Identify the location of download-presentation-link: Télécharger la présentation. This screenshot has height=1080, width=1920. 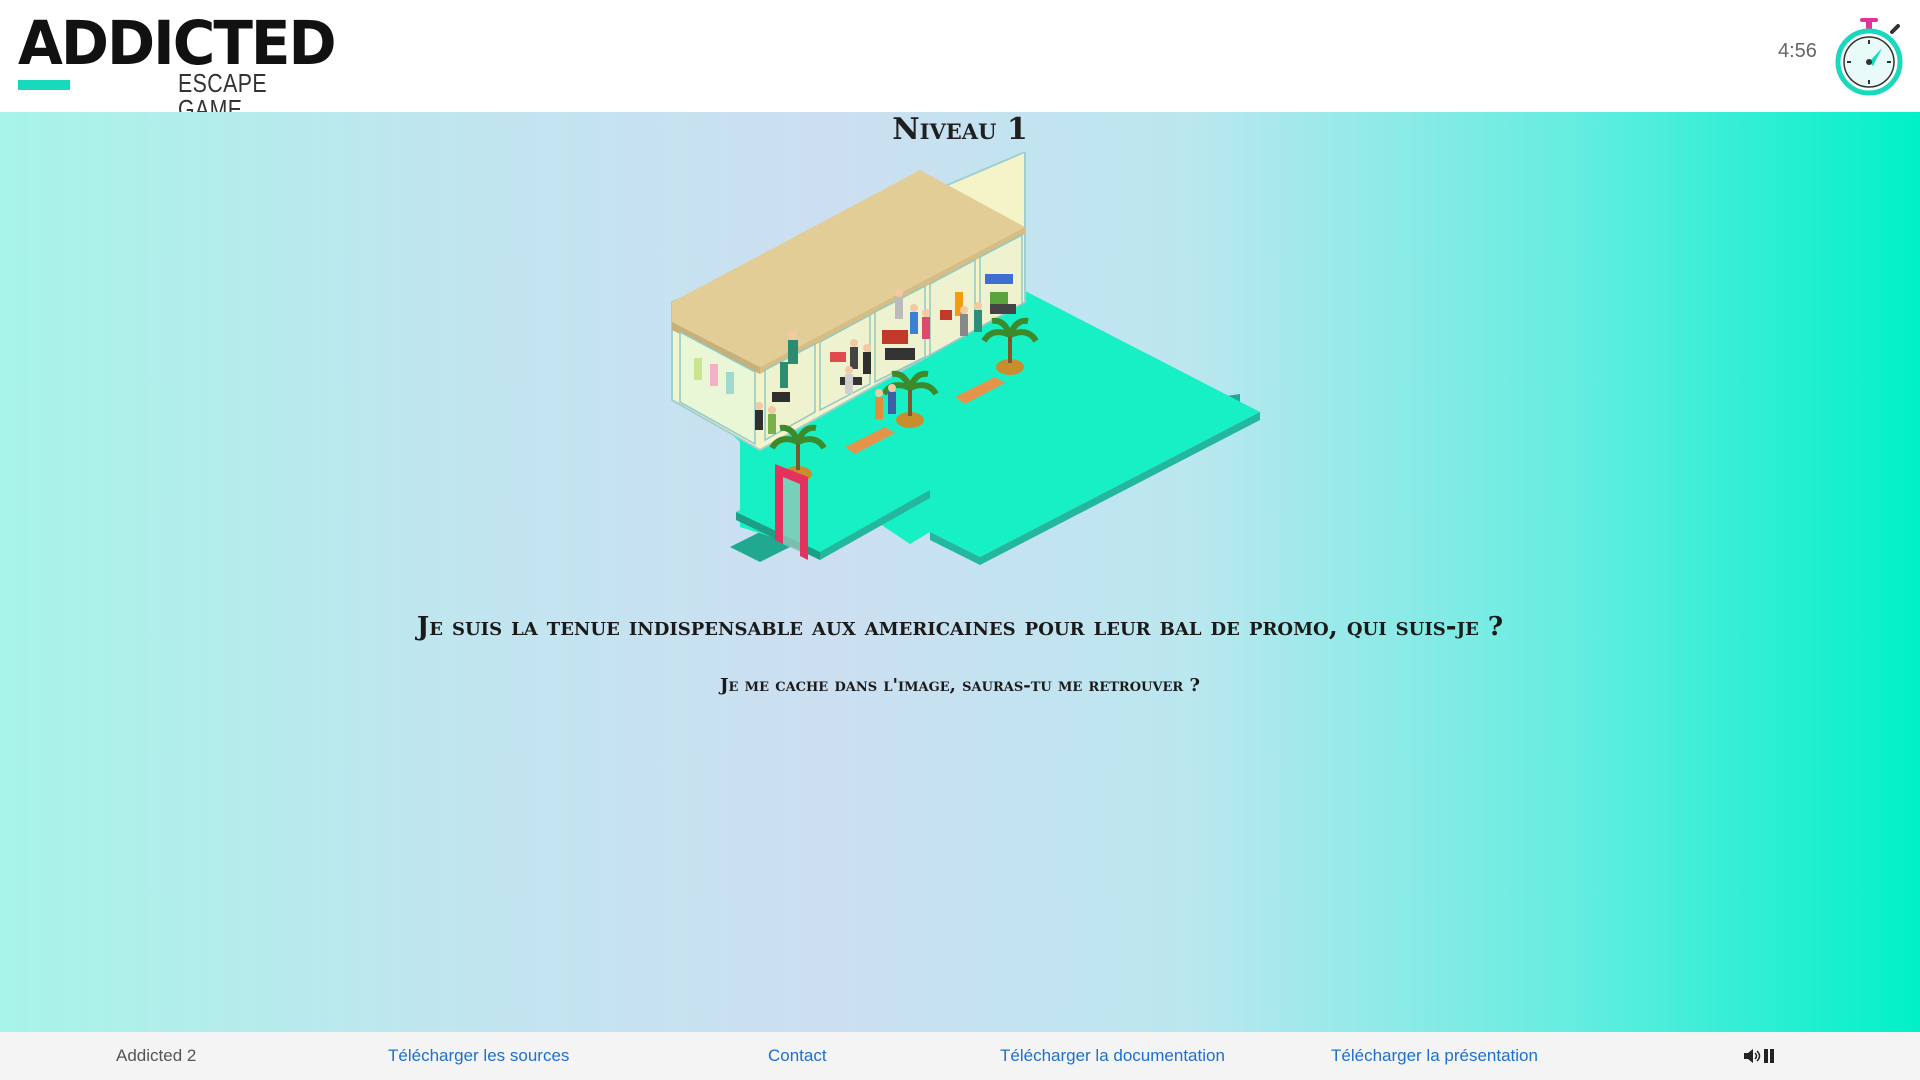
(1434, 1056).